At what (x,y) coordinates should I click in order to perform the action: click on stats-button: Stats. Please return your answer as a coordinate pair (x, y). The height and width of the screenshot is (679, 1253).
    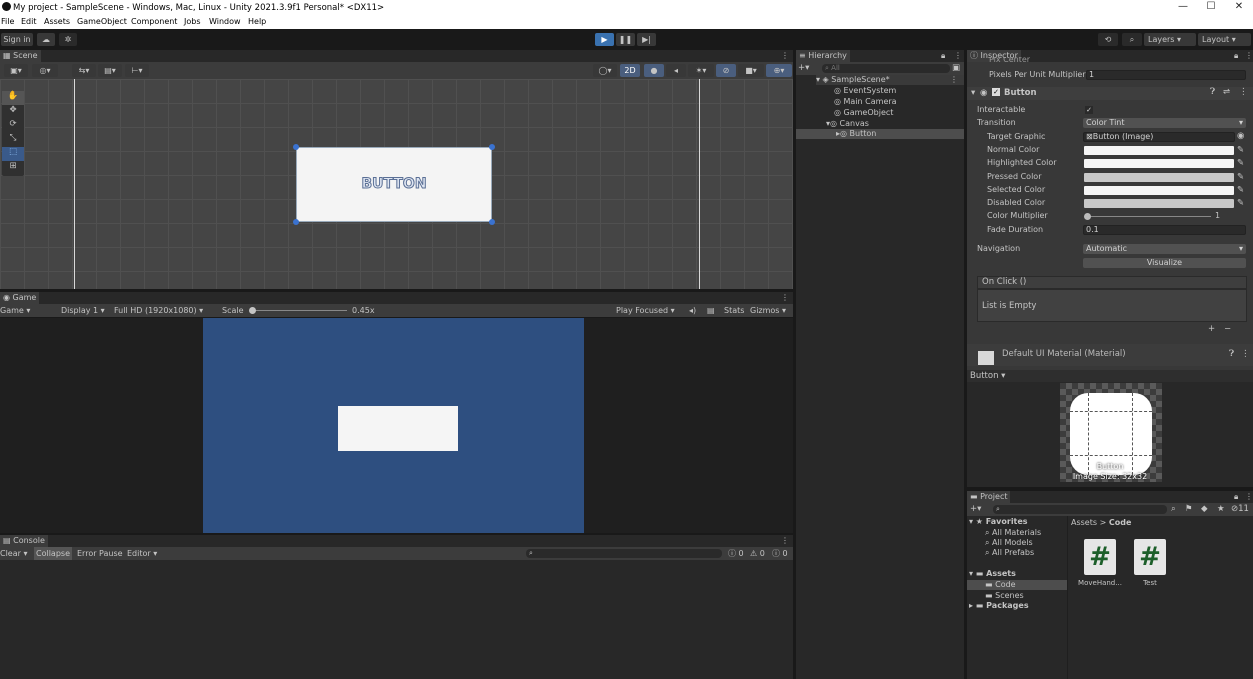
    Looking at the image, I should click on (734, 310).